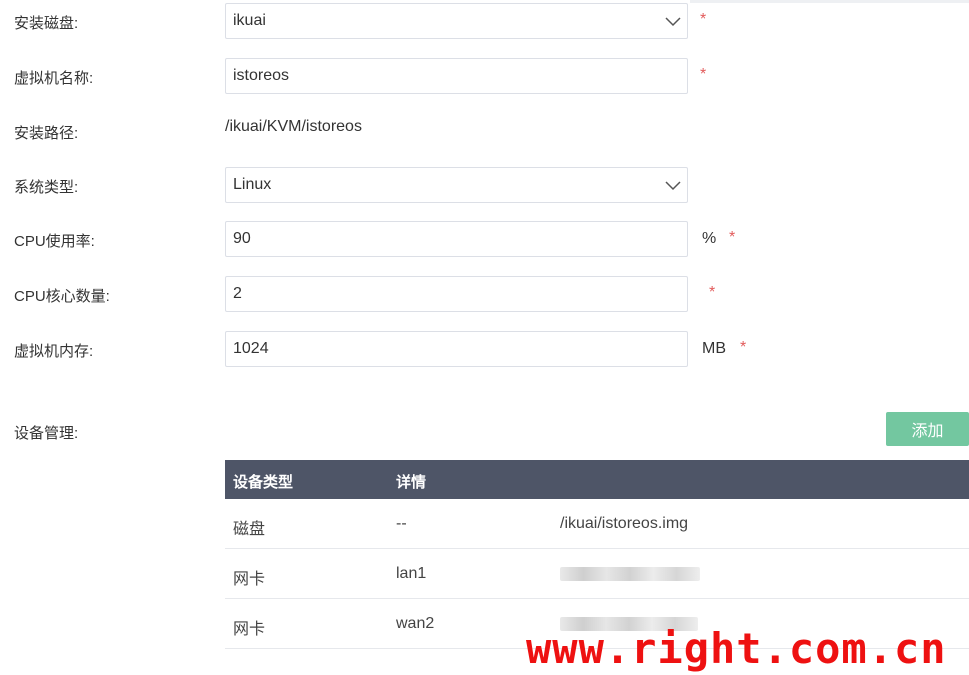  Describe the element at coordinates (46, 187) in the screenshot. I see `os-type-label: 系统类型:` at that location.